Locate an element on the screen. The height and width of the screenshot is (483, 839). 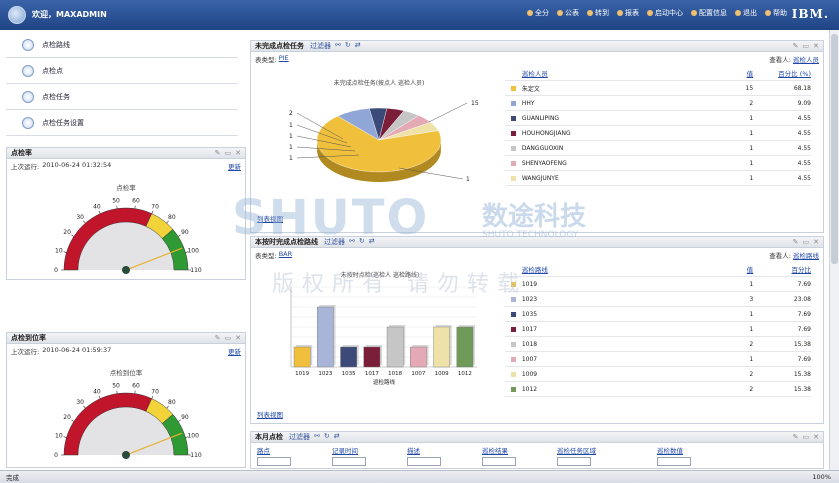
row-percent: 7.69 is located at coordinates (804, 284).